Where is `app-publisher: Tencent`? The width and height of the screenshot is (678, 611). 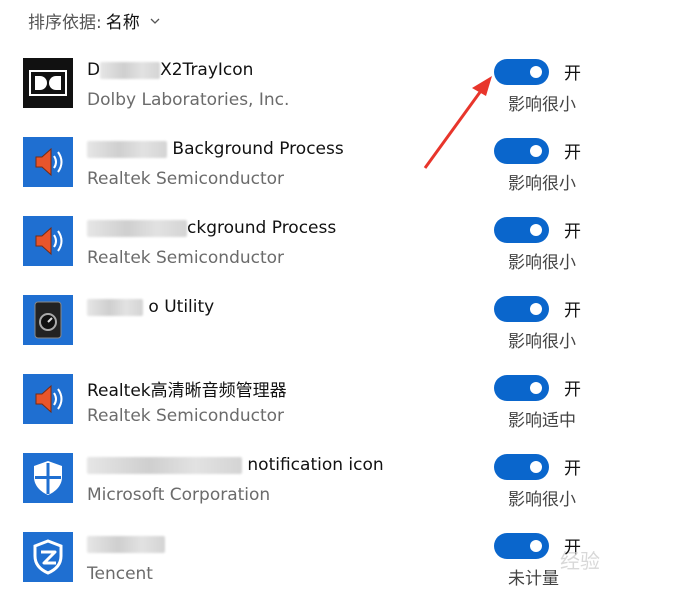 app-publisher: Tencent is located at coordinates (120, 574).